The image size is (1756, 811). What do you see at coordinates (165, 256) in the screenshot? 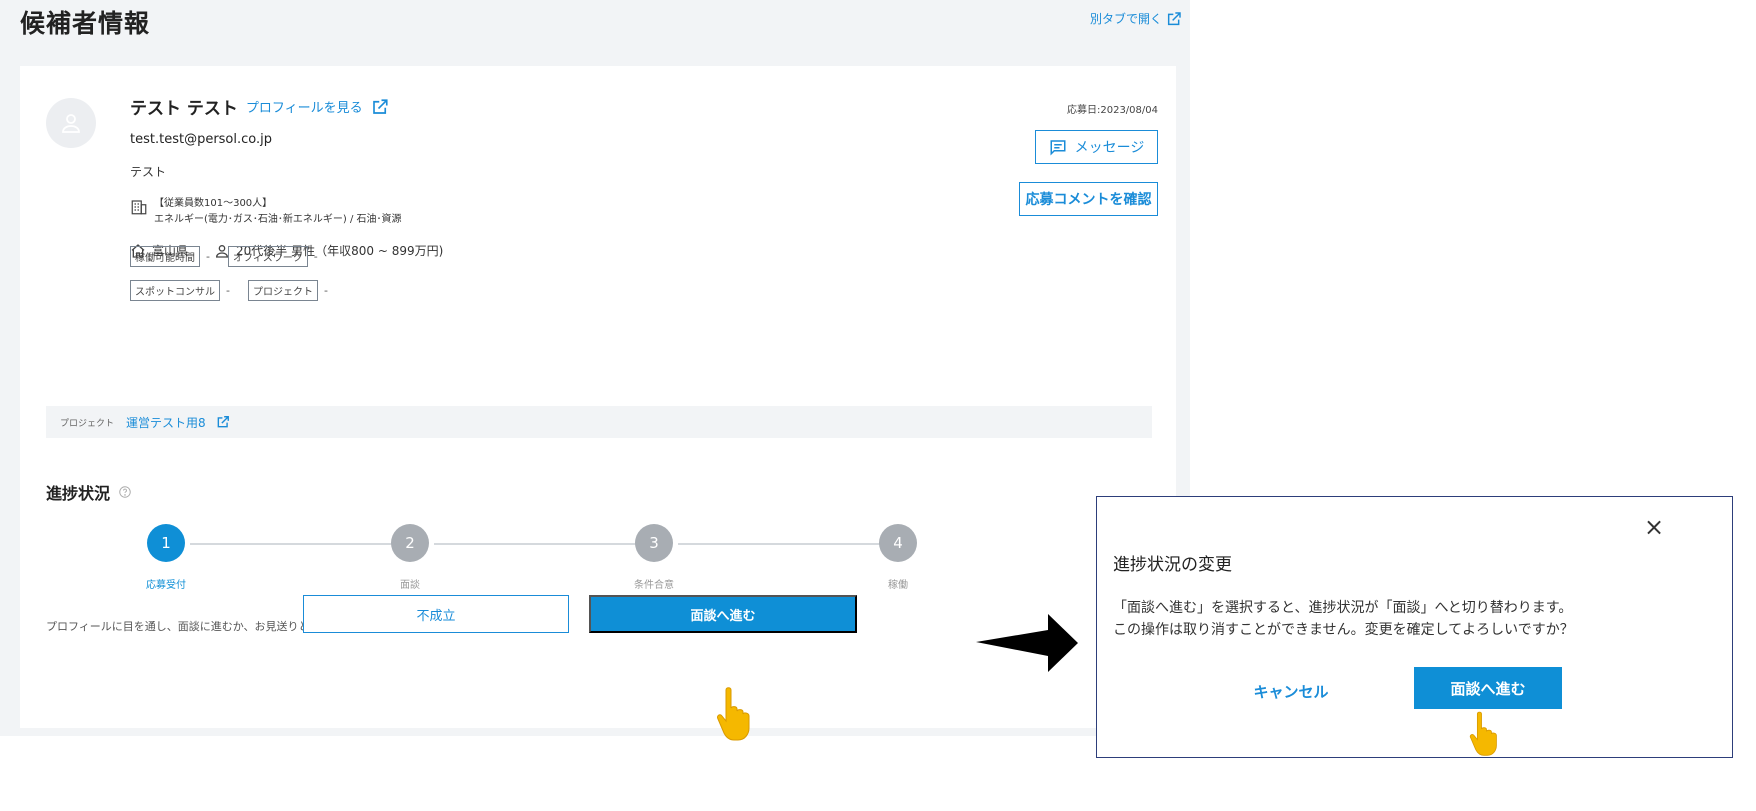
I see `tag-available-hours: 稼働可能時間` at bounding box center [165, 256].